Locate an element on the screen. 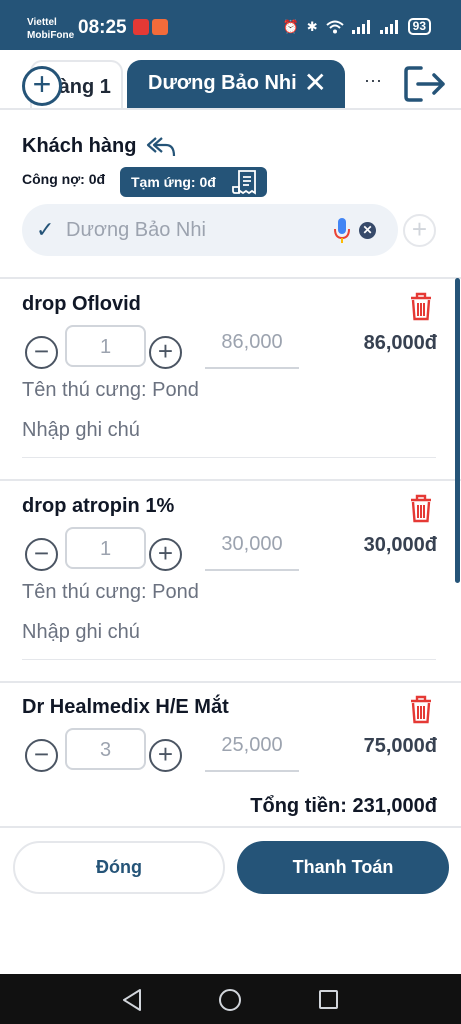 The height and width of the screenshot is (1024, 461). battery-icon: 93 is located at coordinates (419, 26).